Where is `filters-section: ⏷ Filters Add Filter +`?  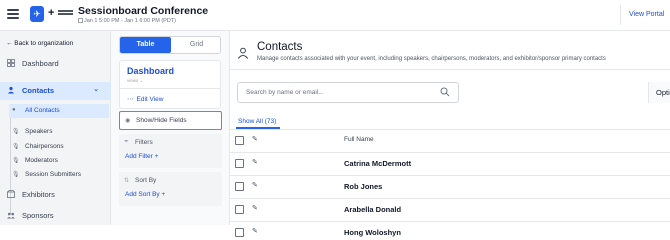
filters-section: ⏷ Filters Add Filter + is located at coordinates (170, 151).